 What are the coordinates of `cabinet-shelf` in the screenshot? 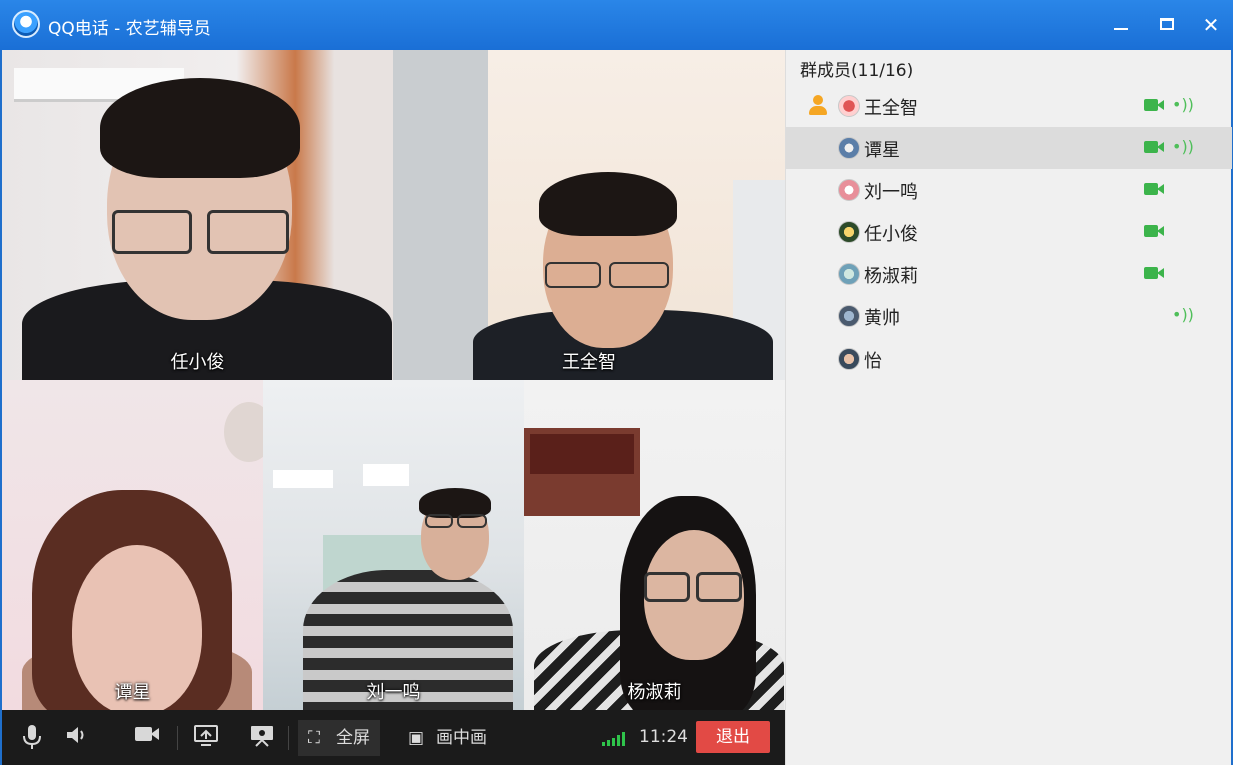 It's located at (582, 454).